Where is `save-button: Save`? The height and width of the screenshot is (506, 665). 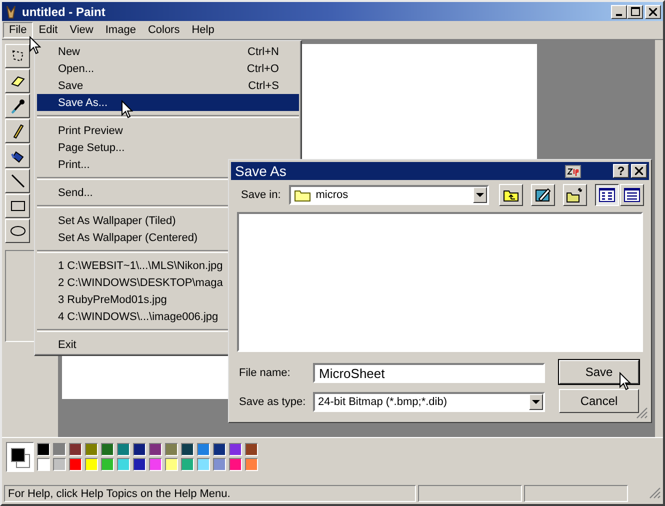
save-button: Save is located at coordinates (599, 372).